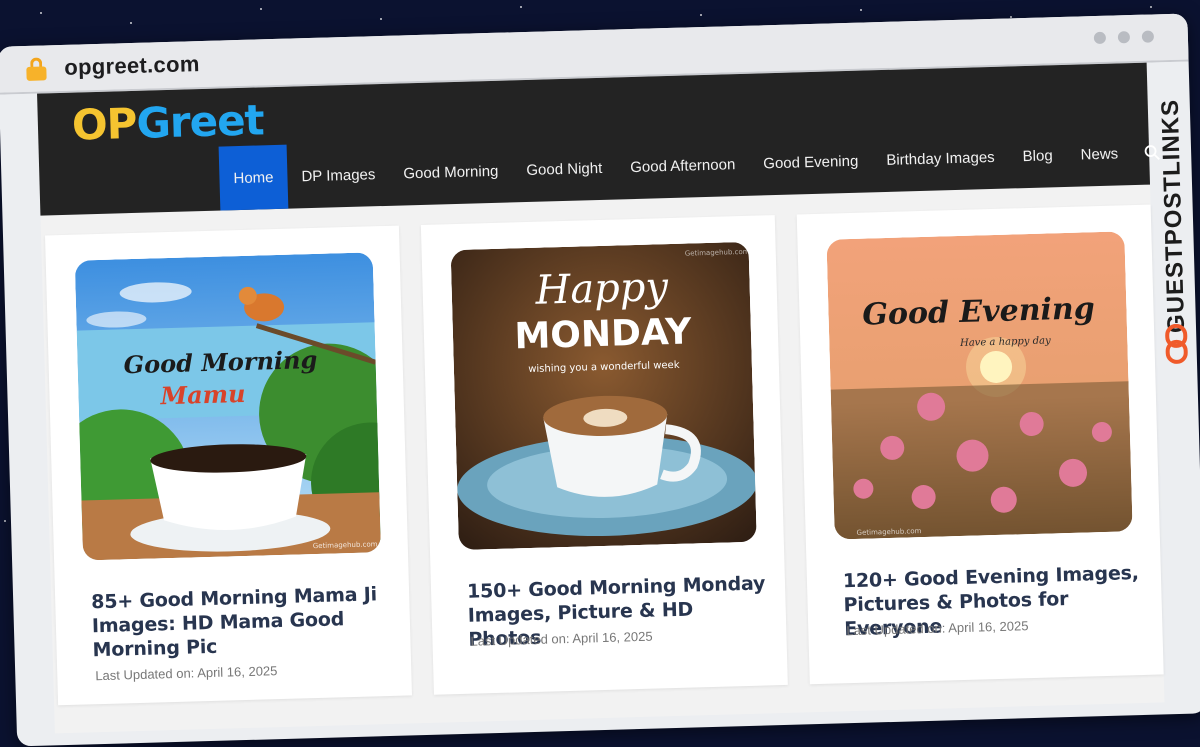 The height and width of the screenshot is (747, 1200). What do you see at coordinates (1038, 156) in the screenshot?
I see `nav-item-blog: Blog` at bounding box center [1038, 156].